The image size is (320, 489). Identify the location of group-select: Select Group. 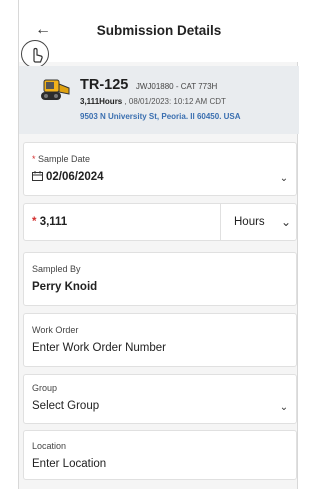
(65, 406).